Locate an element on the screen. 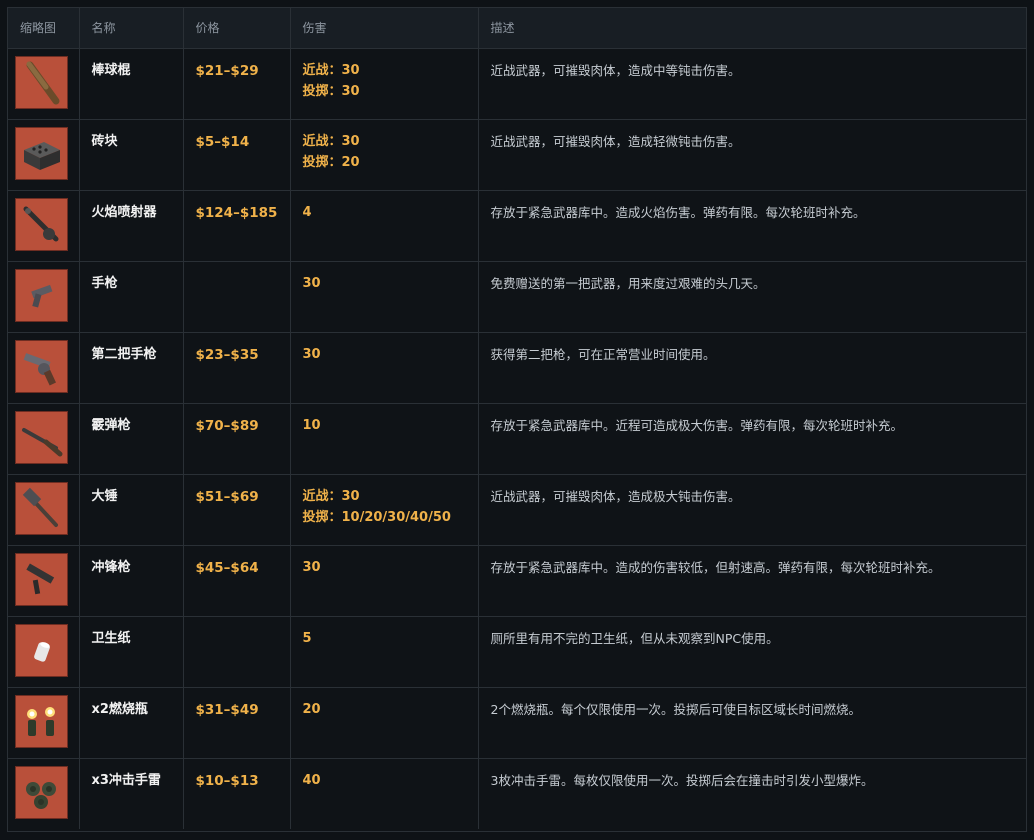 The width and height of the screenshot is (1034, 840). damage-line: 10 is located at coordinates (311, 425).